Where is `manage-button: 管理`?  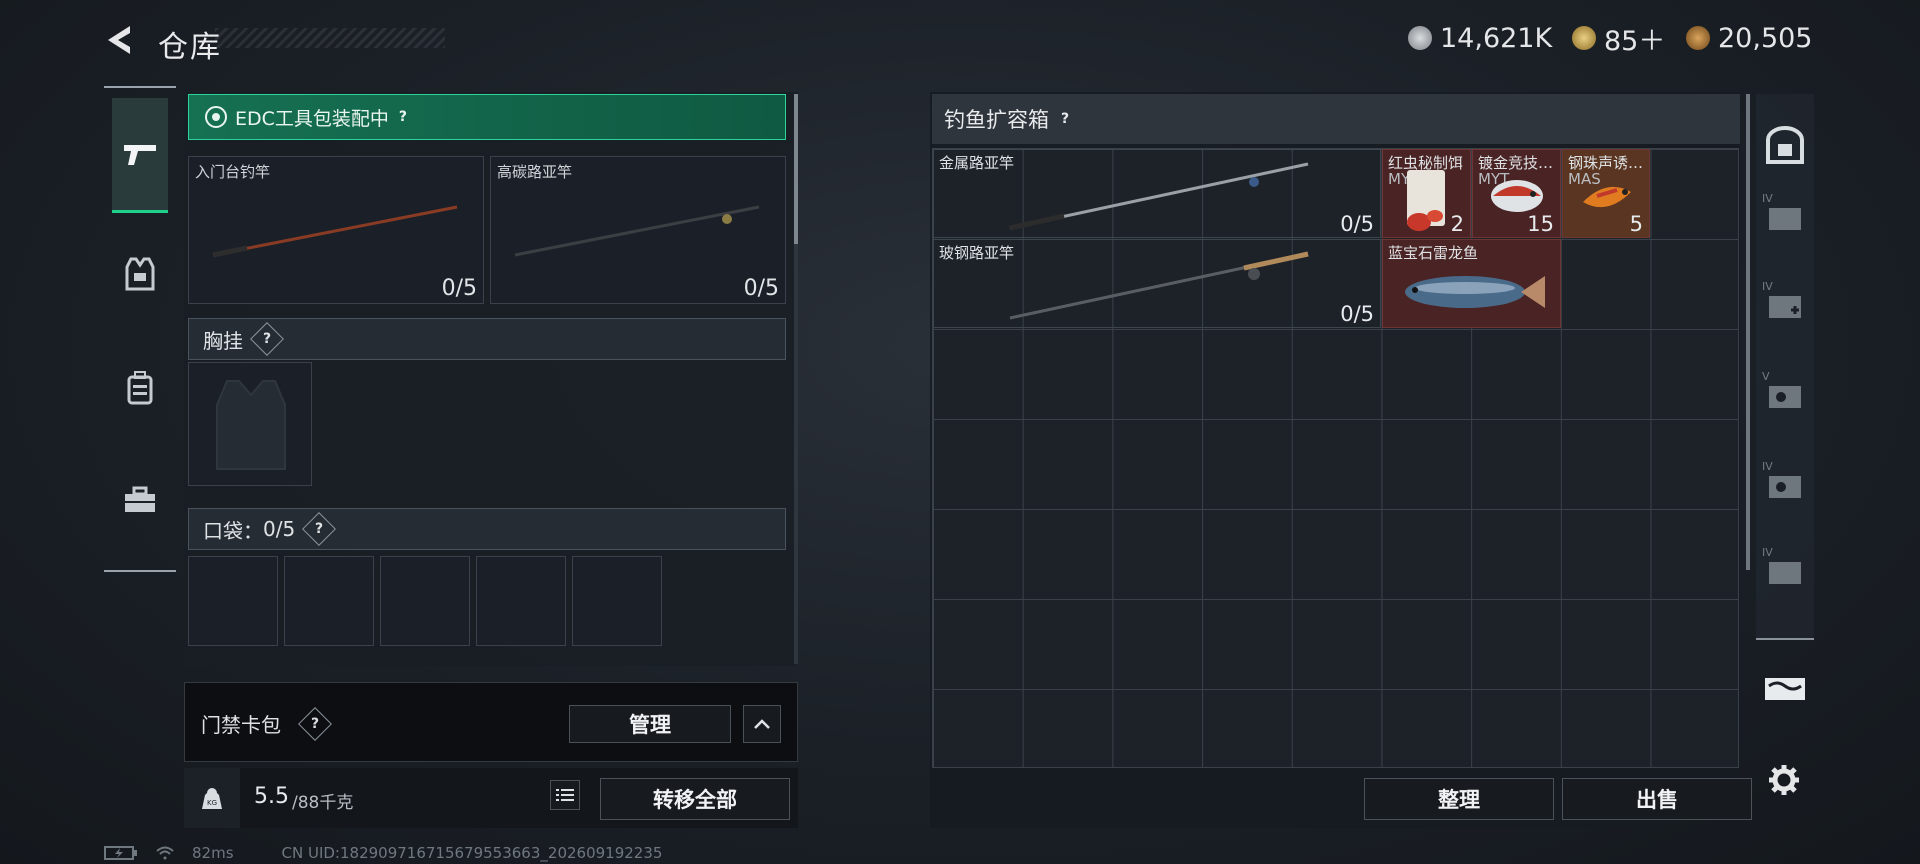 manage-button: 管理 is located at coordinates (650, 724).